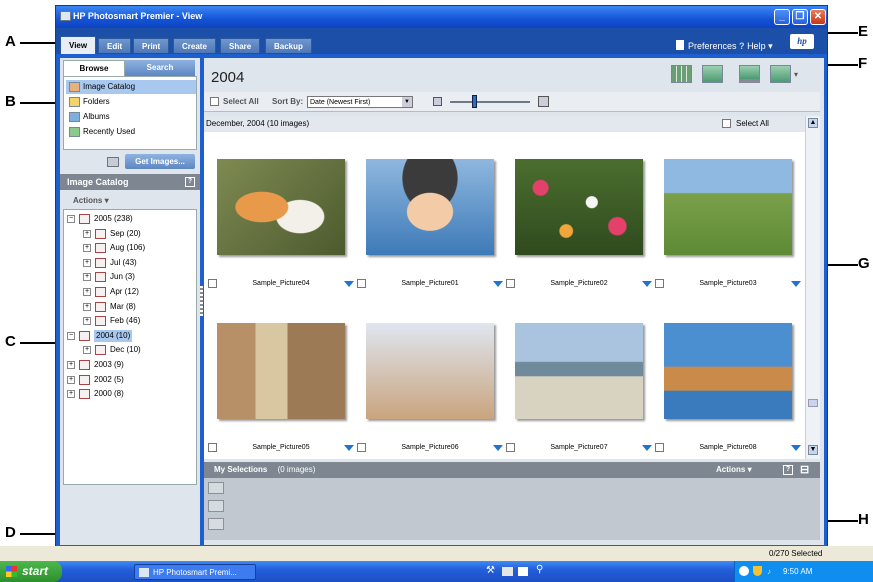 The height and width of the screenshot is (582, 873). Describe the element at coordinates (201, 301) in the screenshot. I see `pane-splitter` at that location.